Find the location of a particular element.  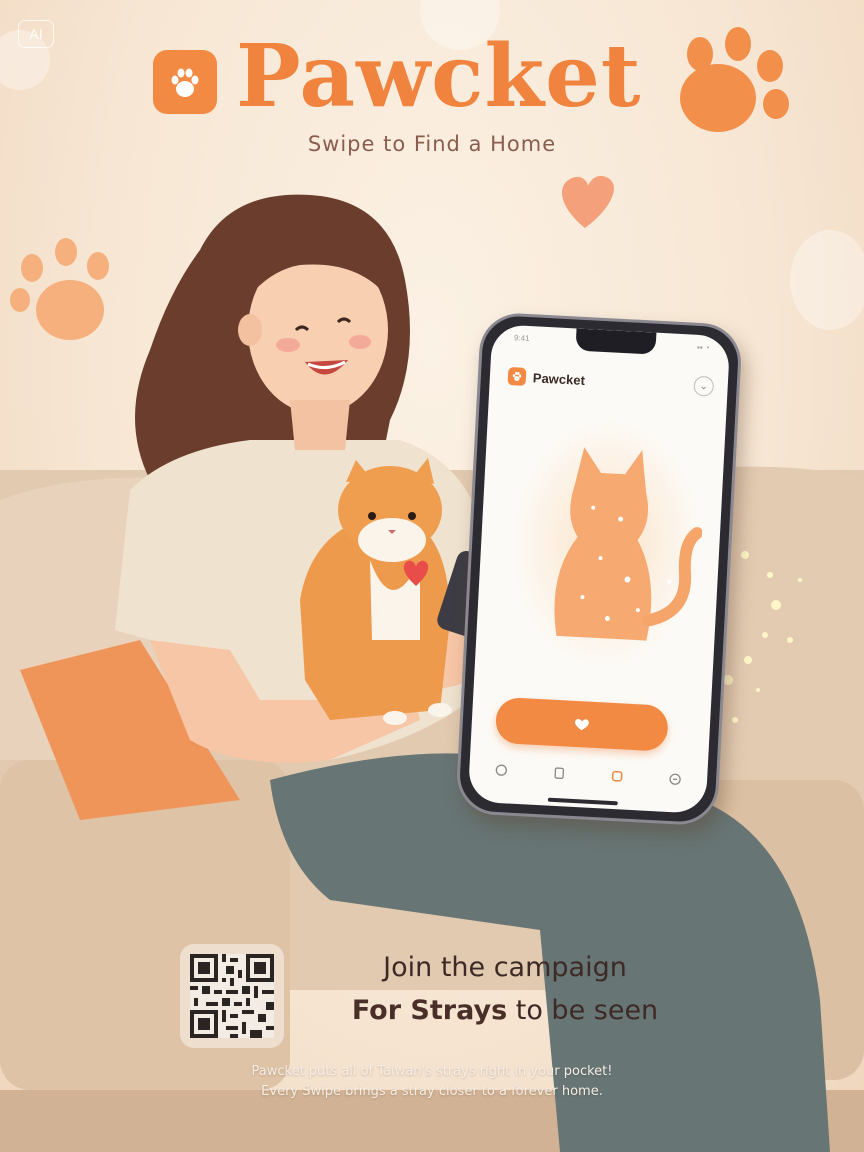

status-time: 9:41 is located at coordinates (521, 338).